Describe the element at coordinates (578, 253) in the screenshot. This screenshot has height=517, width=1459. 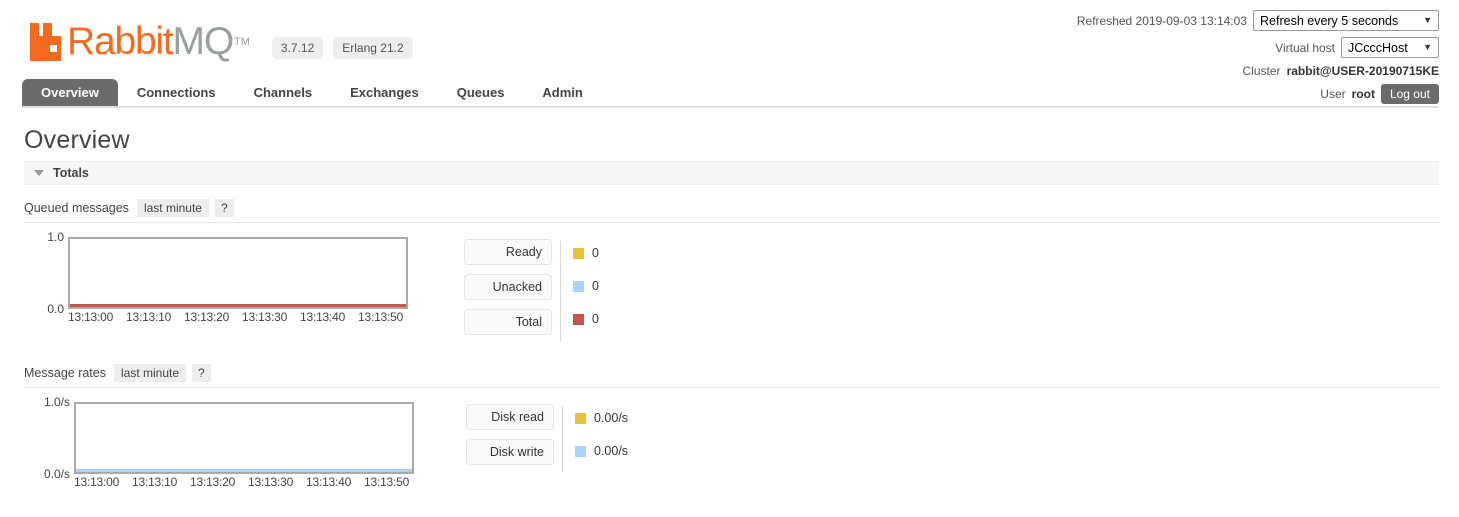
I see `color-swatch-ready` at that location.